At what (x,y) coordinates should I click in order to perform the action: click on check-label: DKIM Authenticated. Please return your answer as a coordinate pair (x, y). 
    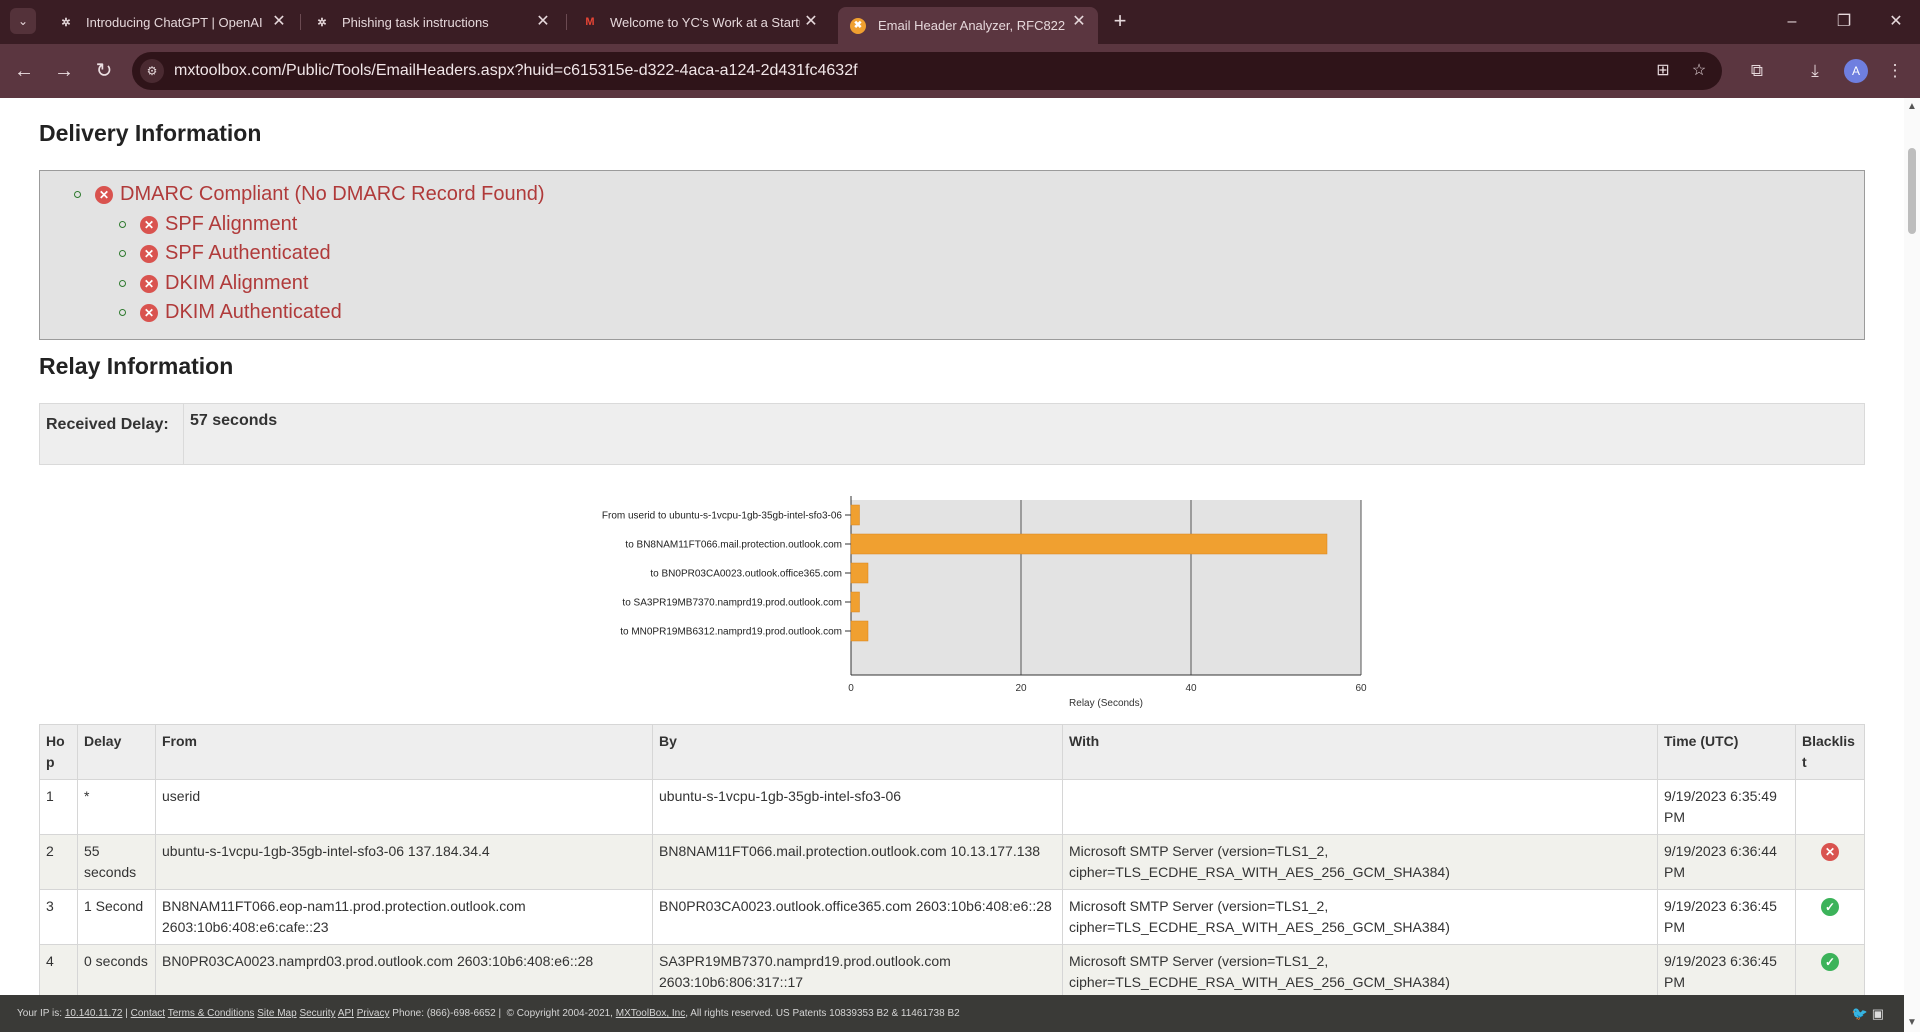
    Looking at the image, I should click on (253, 312).